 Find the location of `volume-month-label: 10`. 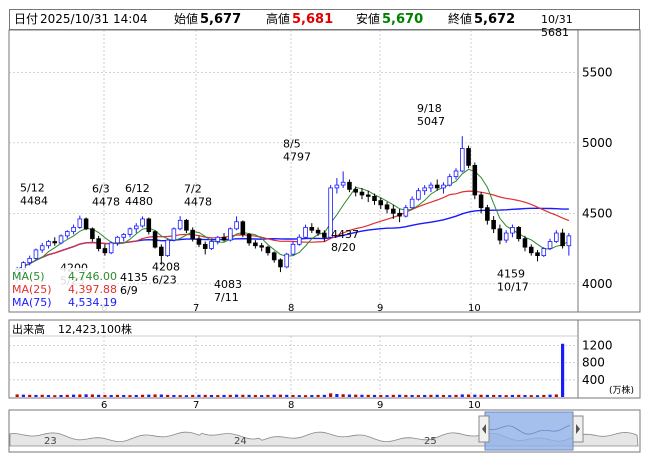

volume-month-label: 10 is located at coordinates (474, 405).